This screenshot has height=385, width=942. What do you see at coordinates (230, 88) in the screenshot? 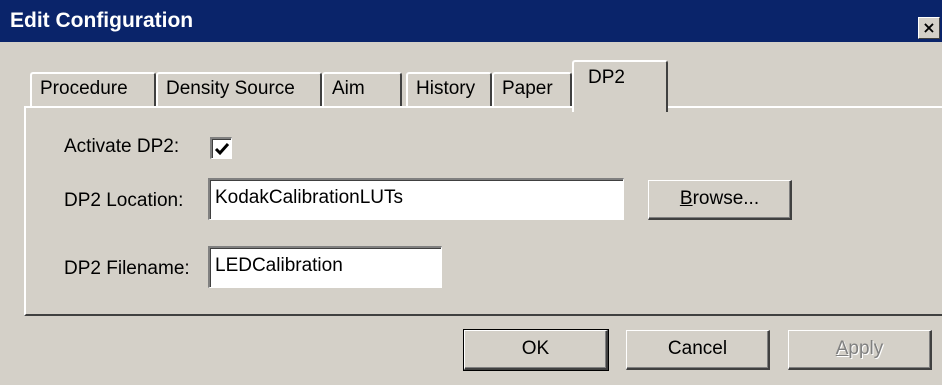
I see `tab-label: Density Source` at bounding box center [230, 88].